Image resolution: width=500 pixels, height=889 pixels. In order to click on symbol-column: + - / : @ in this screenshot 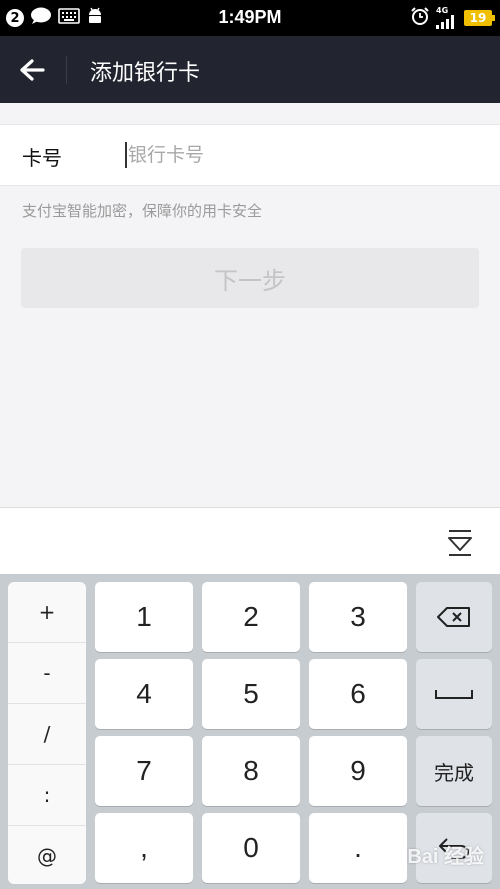, I will do `click(47, 733)`.